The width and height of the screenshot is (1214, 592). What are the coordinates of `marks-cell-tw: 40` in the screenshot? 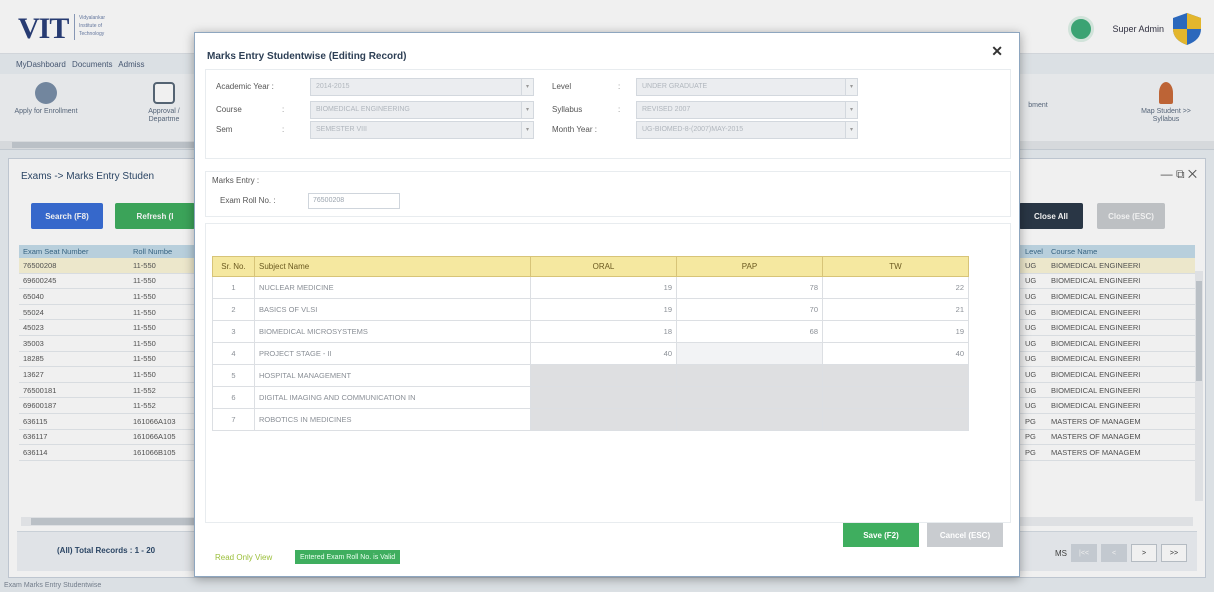 It's located at (895, 353).